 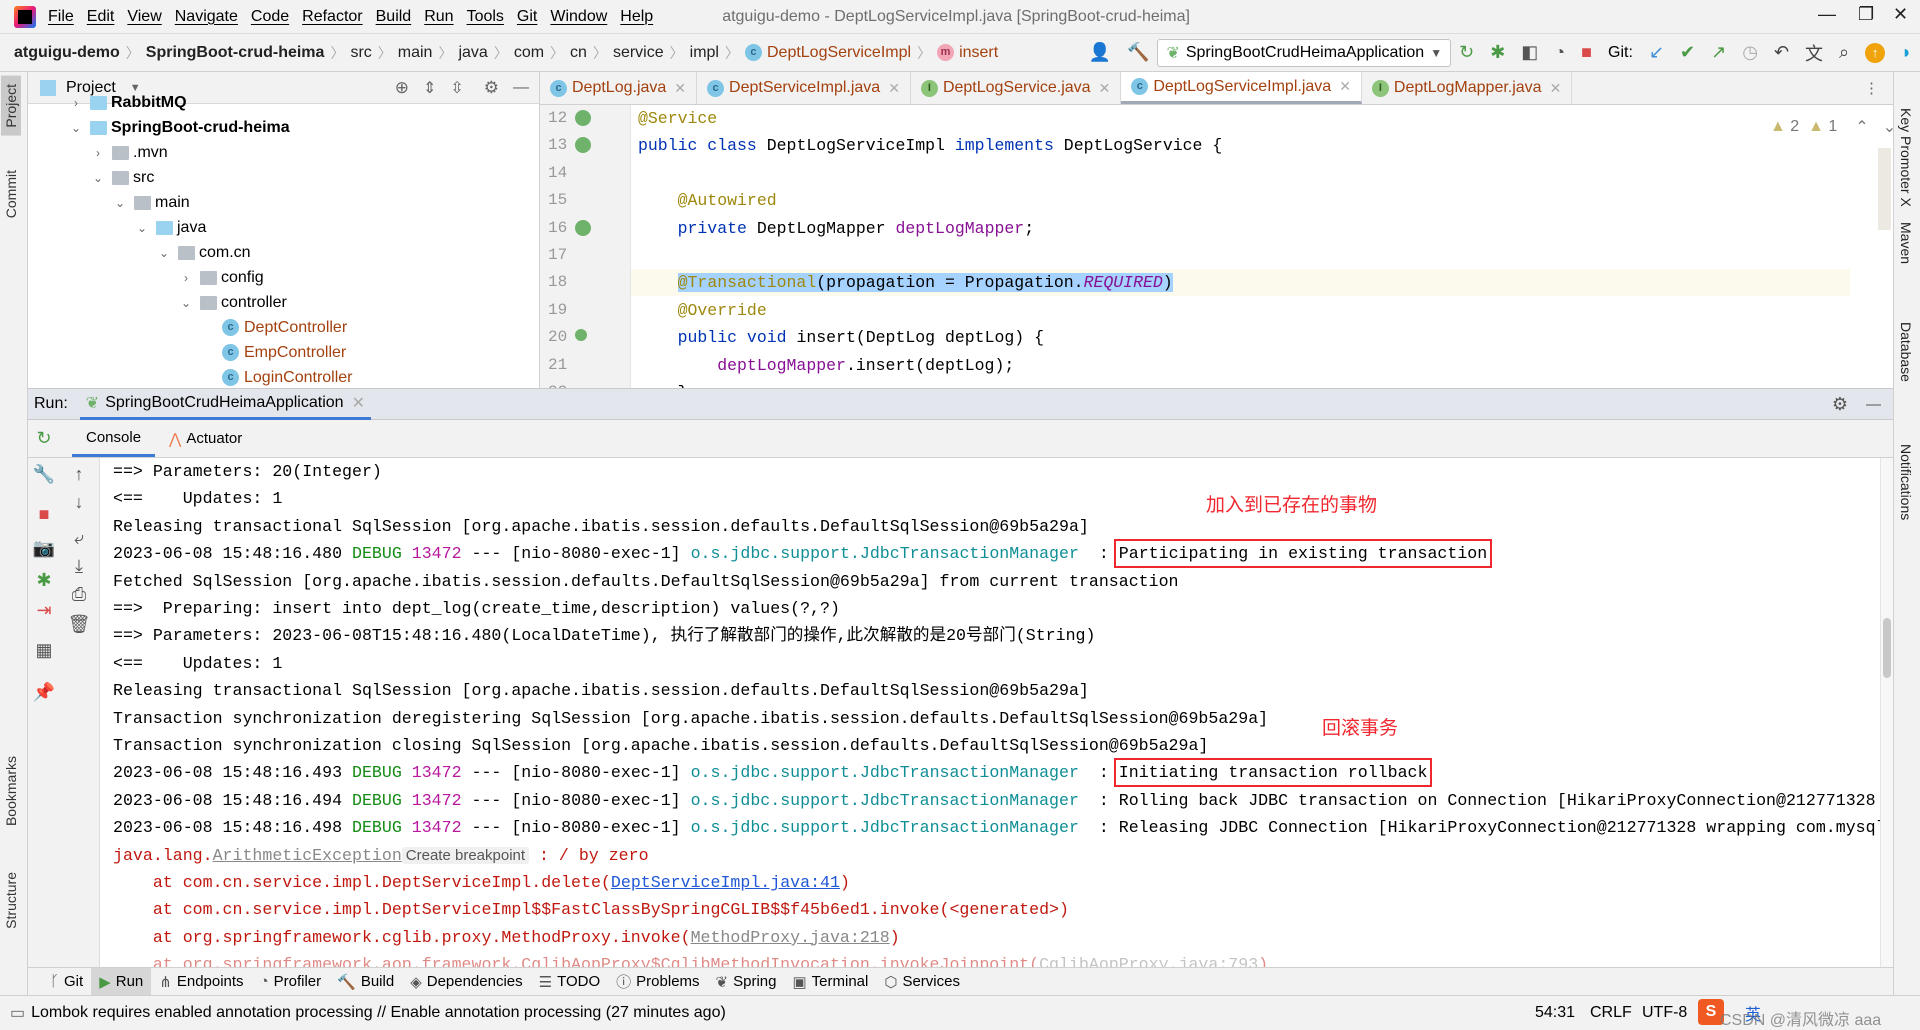 What do you see at coordinates (332, 17) in the screenshot?
I see `menu-refactor: Refactor` at bounding box center [332, 17].